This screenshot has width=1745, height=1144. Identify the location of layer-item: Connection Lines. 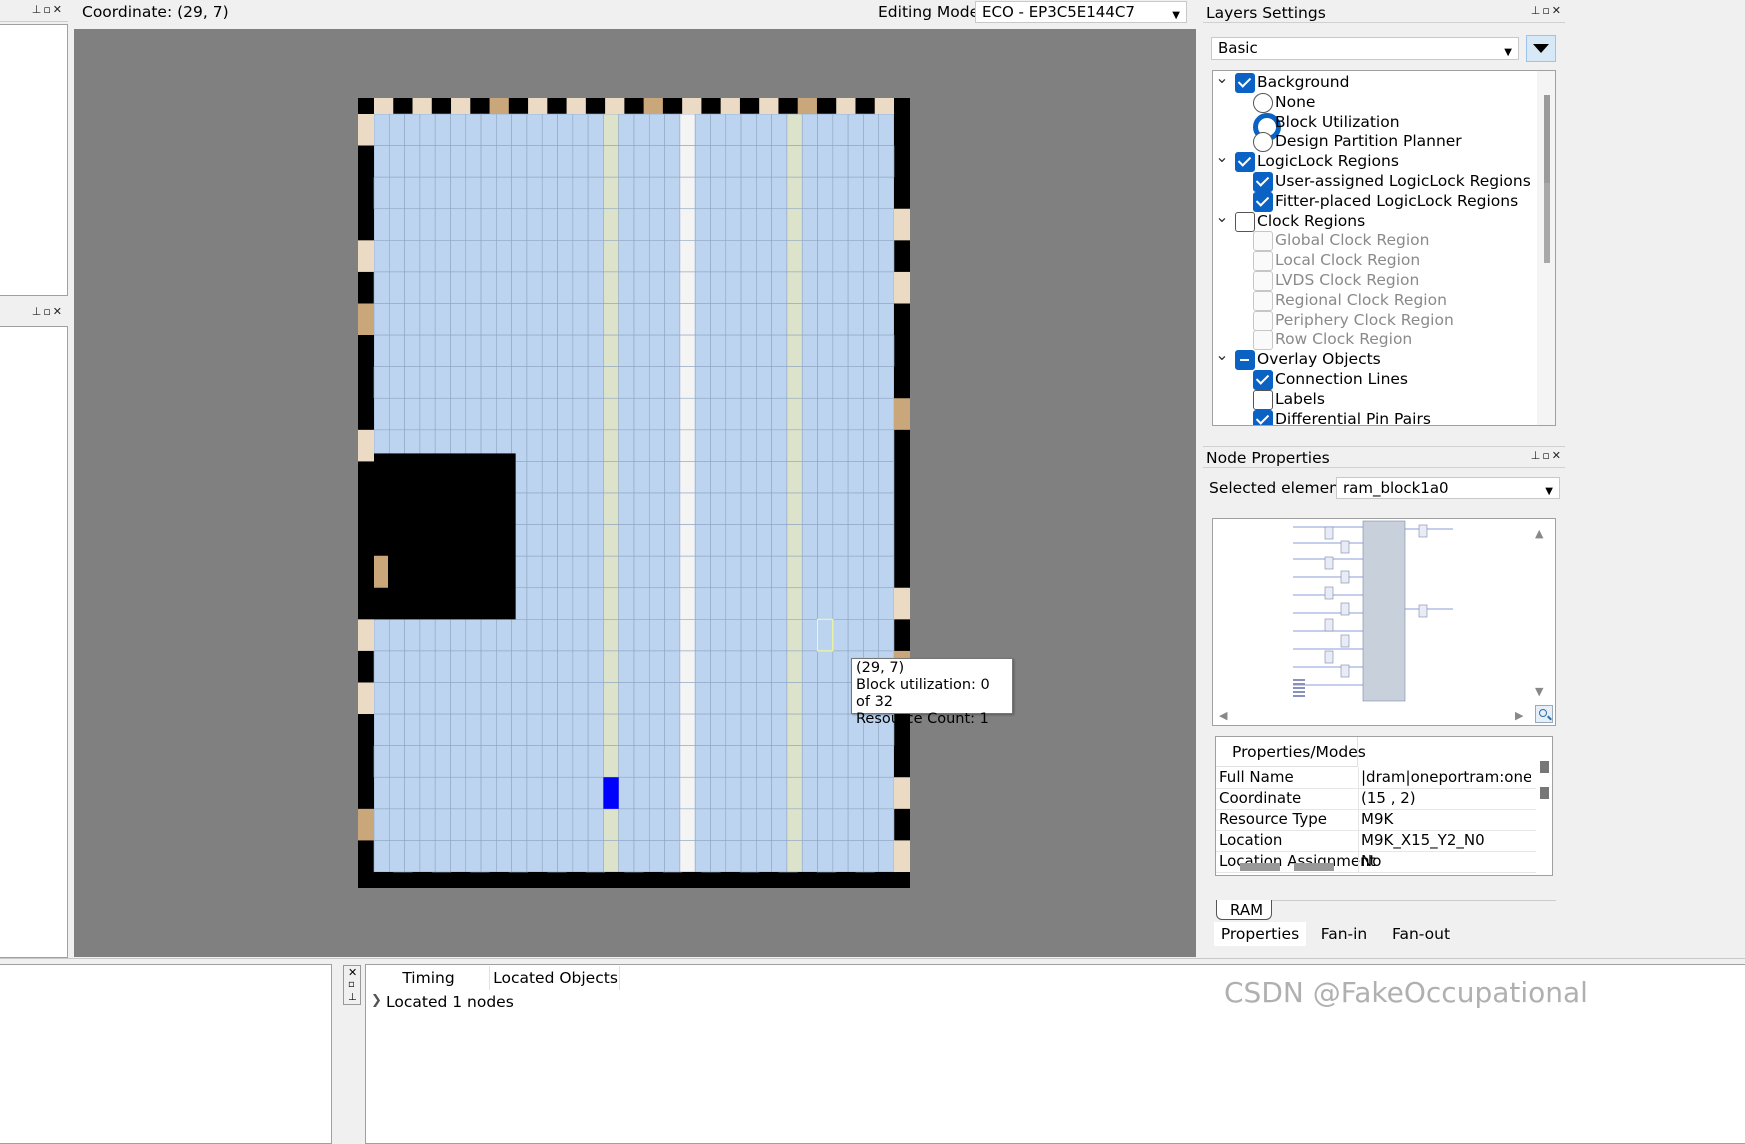
(1373, 379).